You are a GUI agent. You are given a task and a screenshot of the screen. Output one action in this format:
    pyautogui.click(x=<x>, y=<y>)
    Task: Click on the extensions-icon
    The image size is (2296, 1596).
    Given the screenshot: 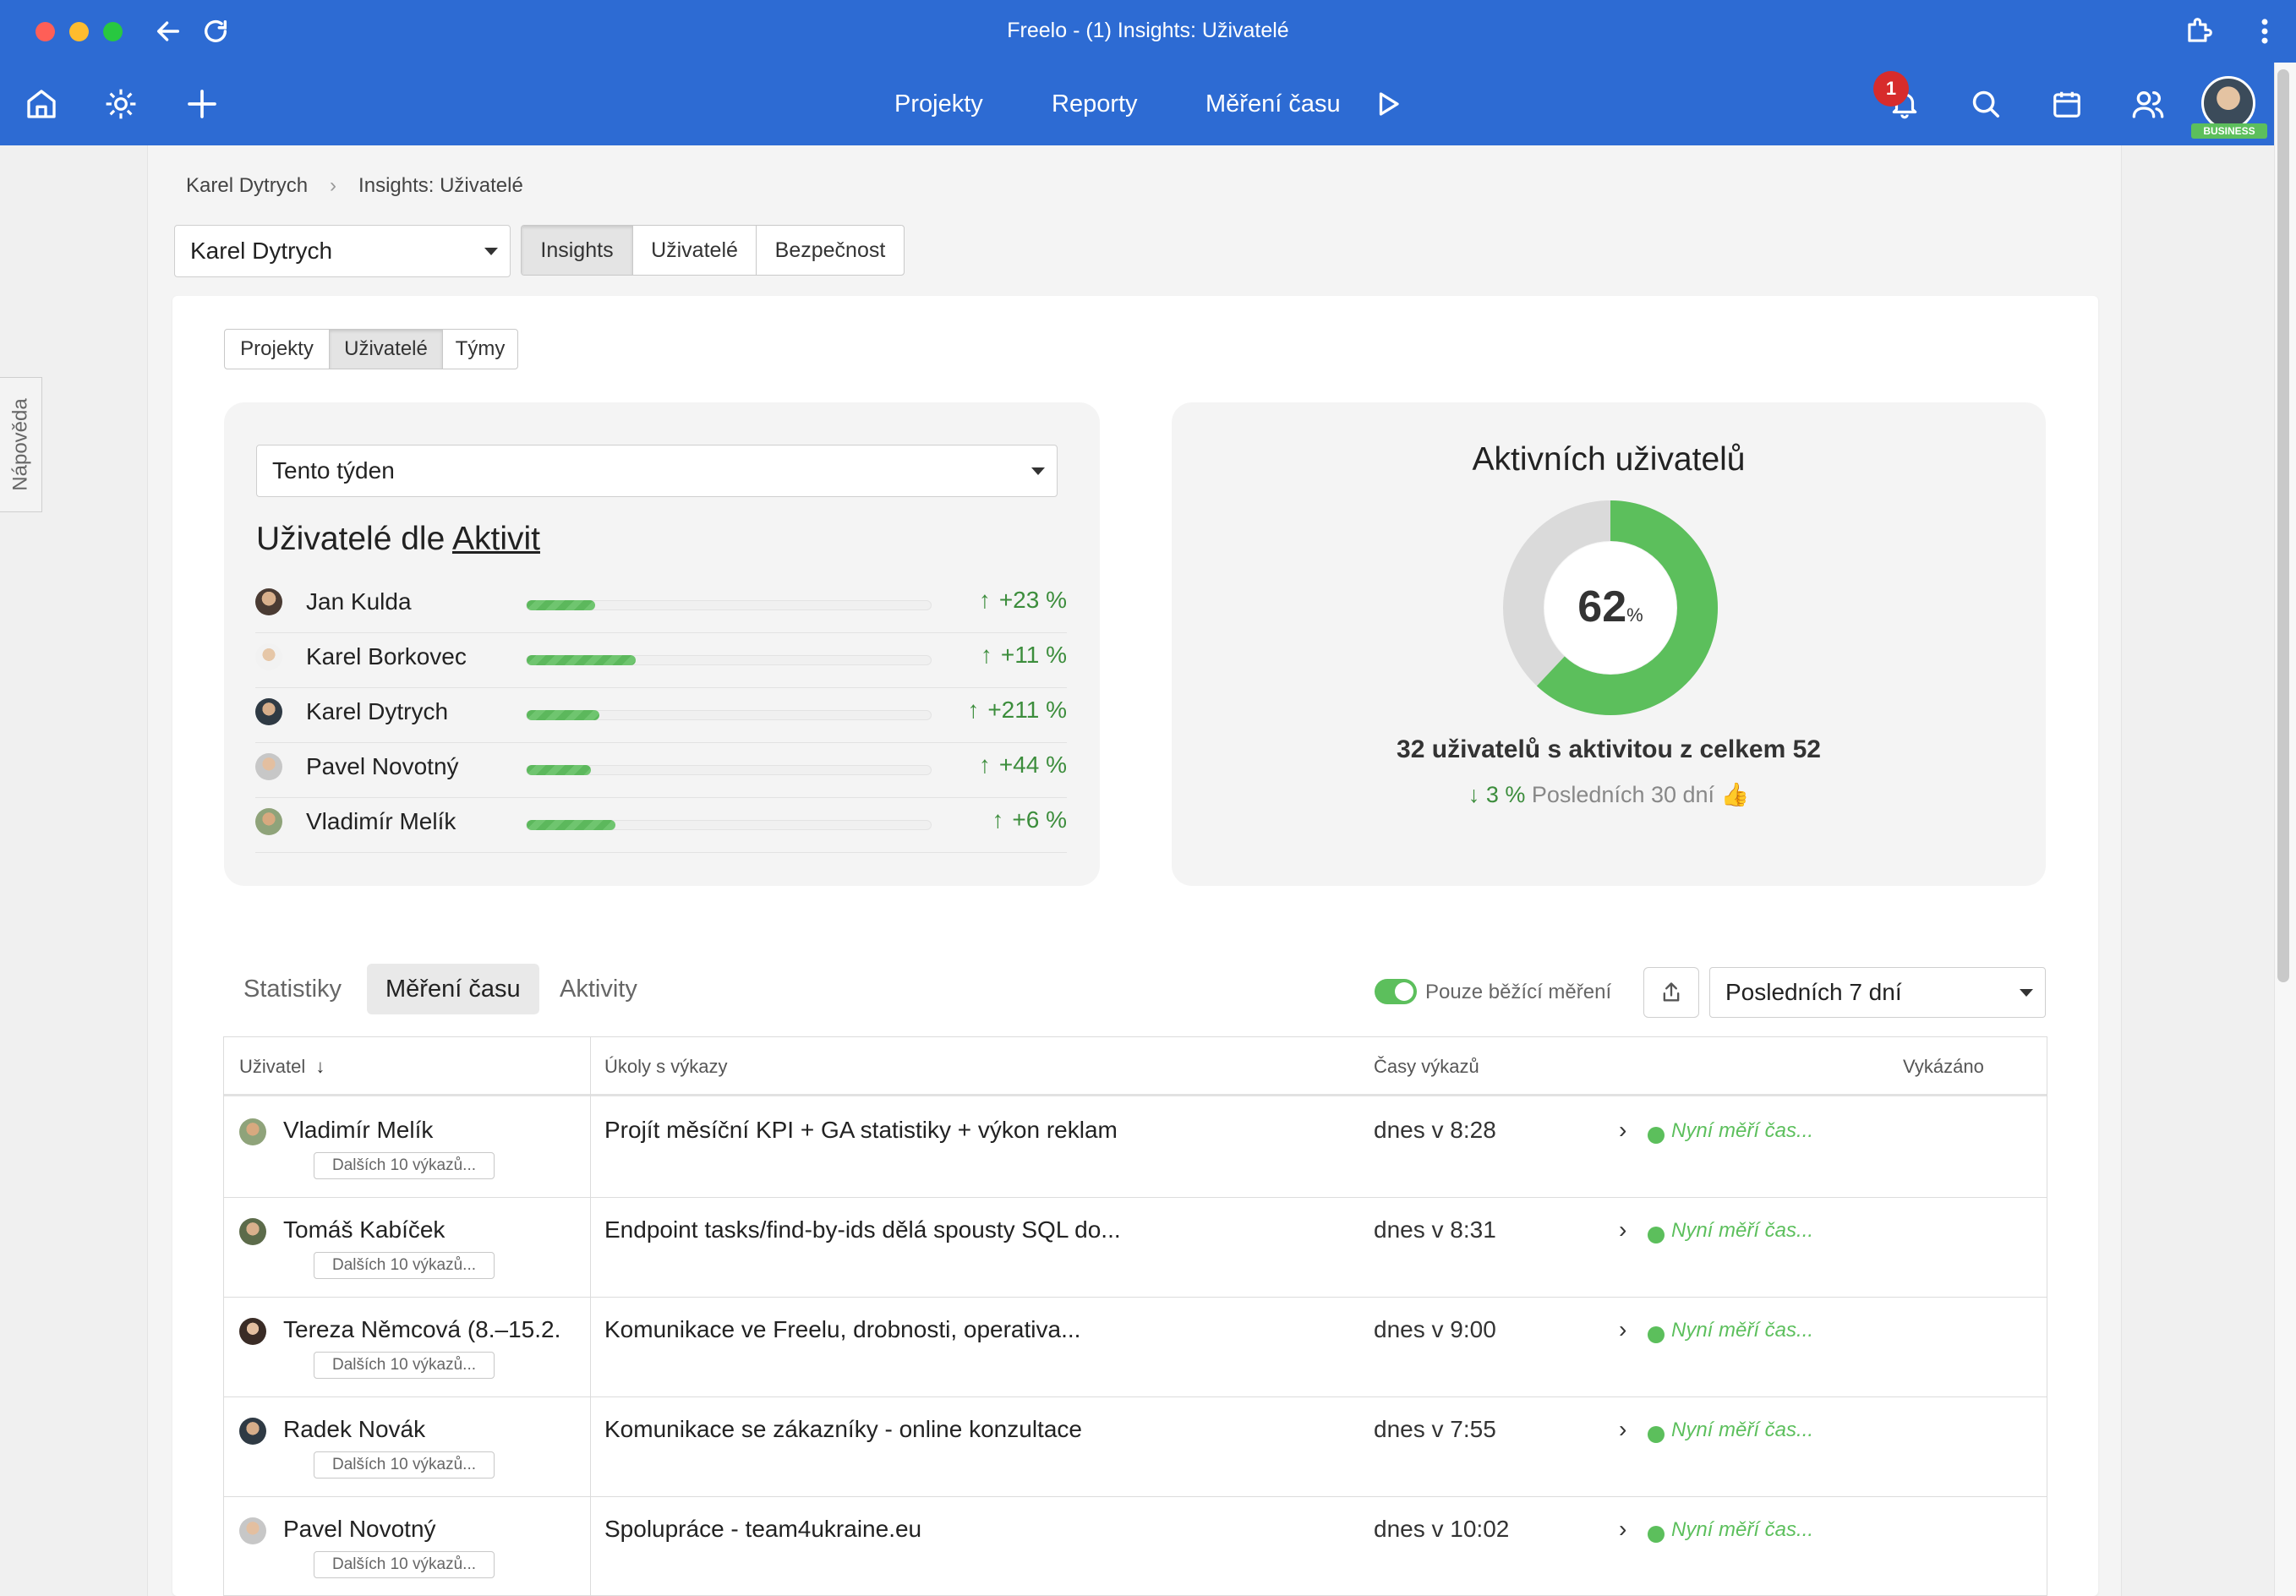 What is the action you would take?
    pyautogui.click(x=2199, y=31)
    